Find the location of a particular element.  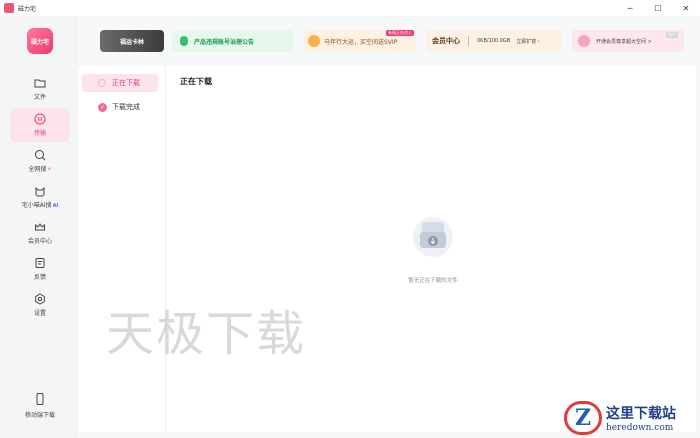

site-logo-texts: 这里下载站 heredown.com is located at coordinates (641, 418).